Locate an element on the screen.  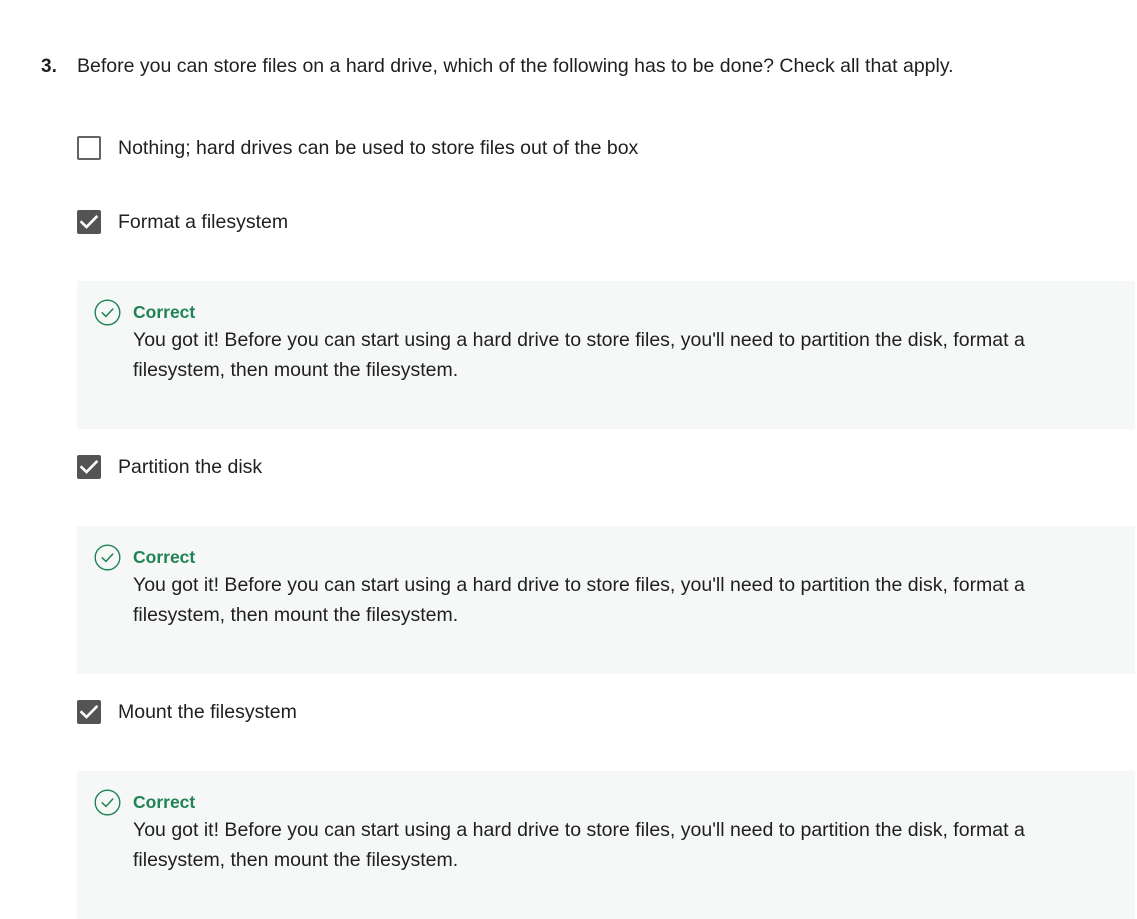
option-mount-filesystem: Mount the filesystem is located at coordinates (187, 712).